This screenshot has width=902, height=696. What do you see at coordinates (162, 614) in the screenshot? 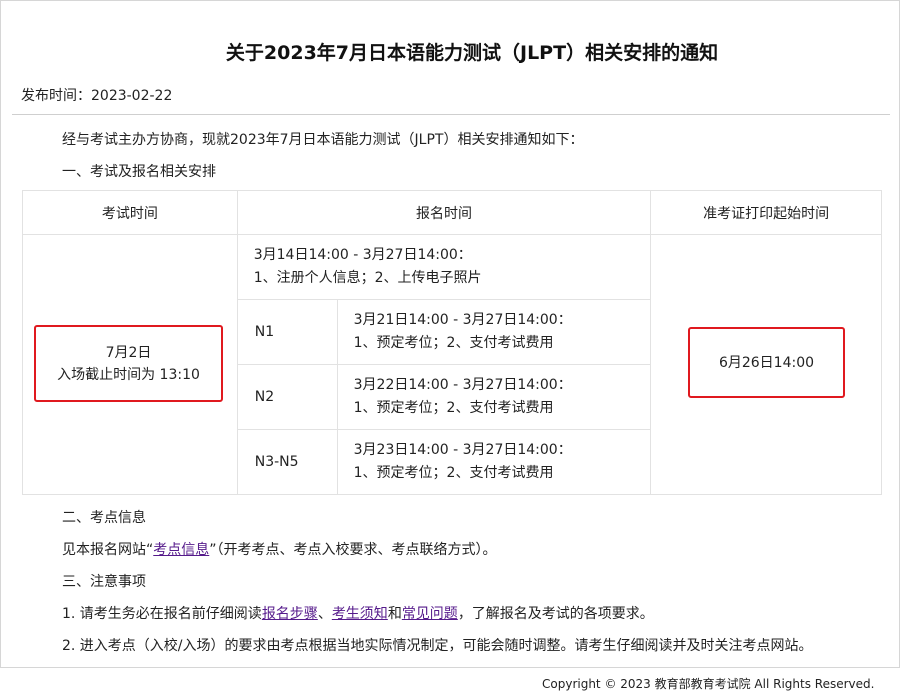
I see `note1-text-before: 1. 请考生务必在报名前仔细阅读` at bounding box center [162, 614].